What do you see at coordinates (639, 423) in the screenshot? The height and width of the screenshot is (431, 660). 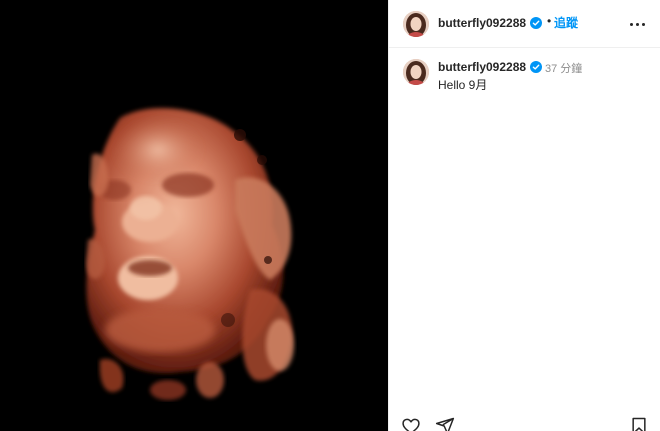 I see `bookmark-icon` at bounding box center [639, 423].